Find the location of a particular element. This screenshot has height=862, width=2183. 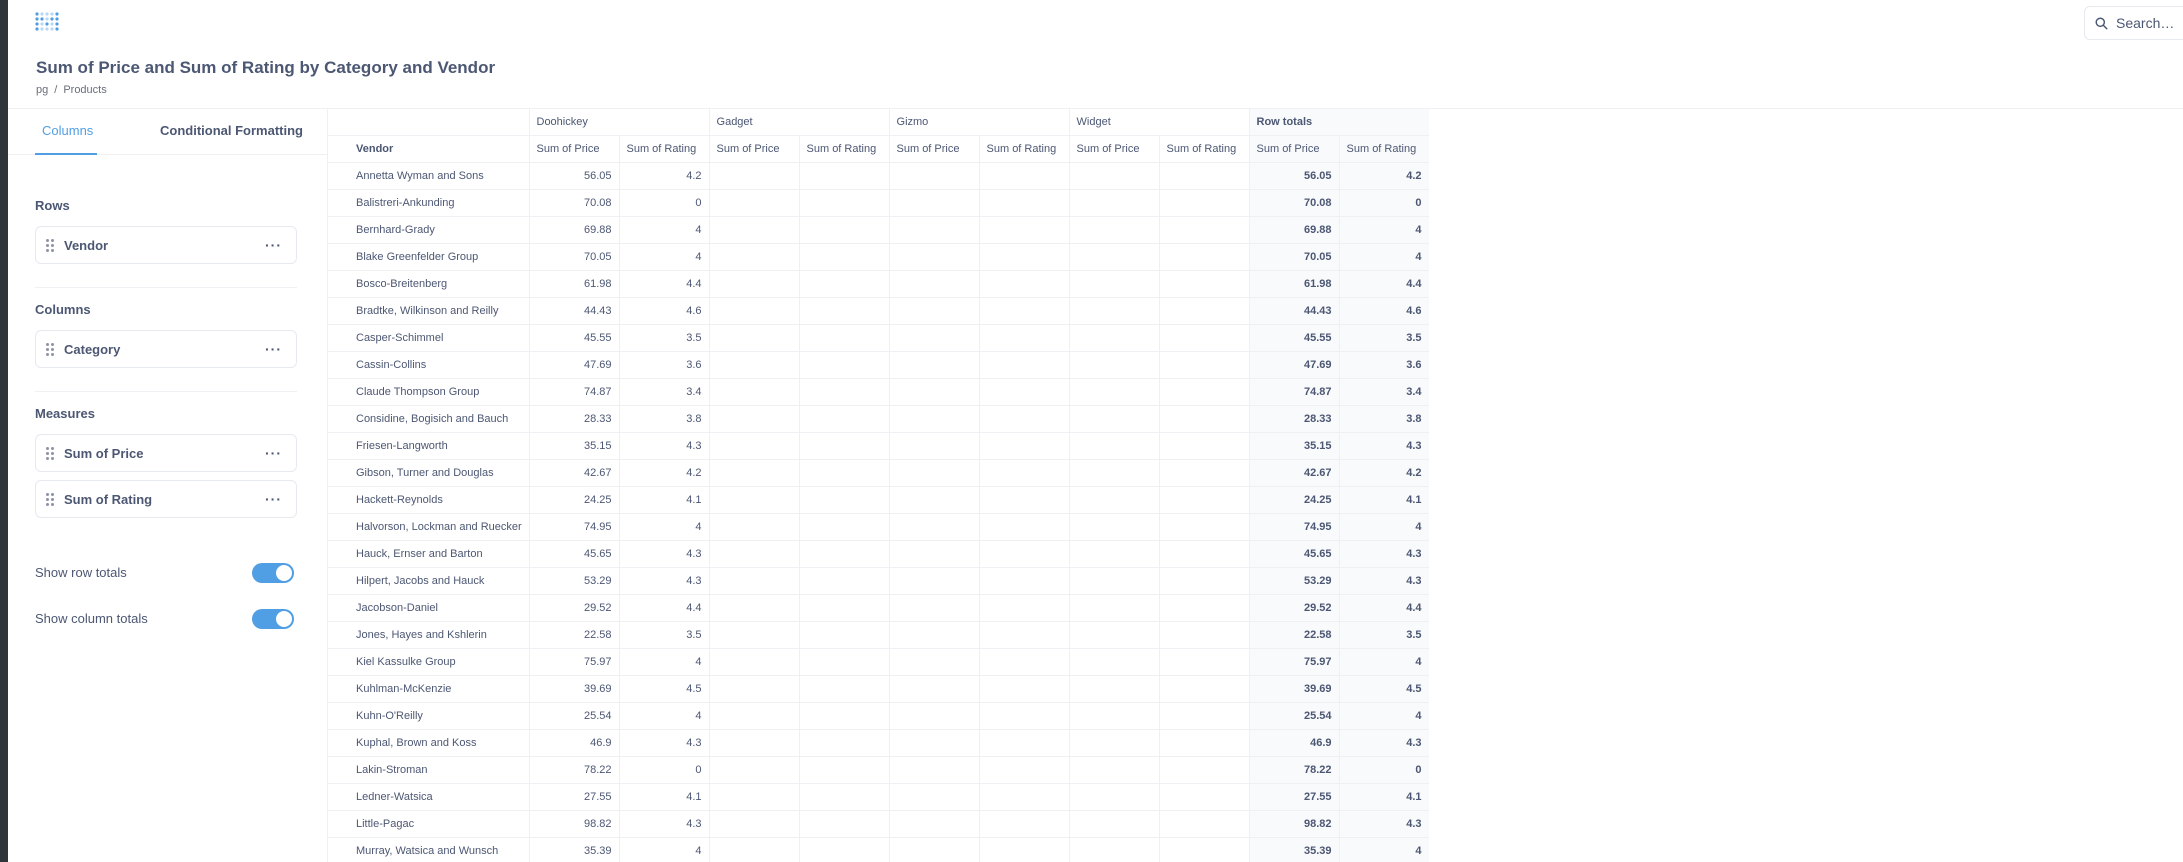

cell-row-total-price: 47.69 is located at coordinates (1294, 365).